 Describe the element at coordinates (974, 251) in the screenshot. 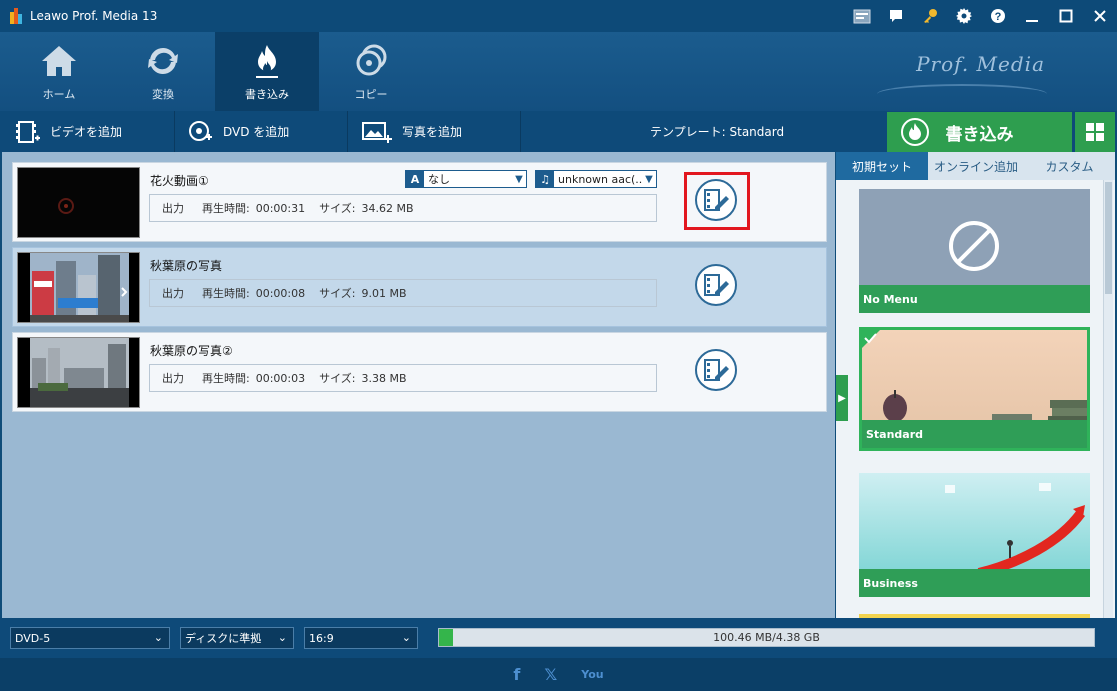

I see `template-no-menu: No Menu` at that location.